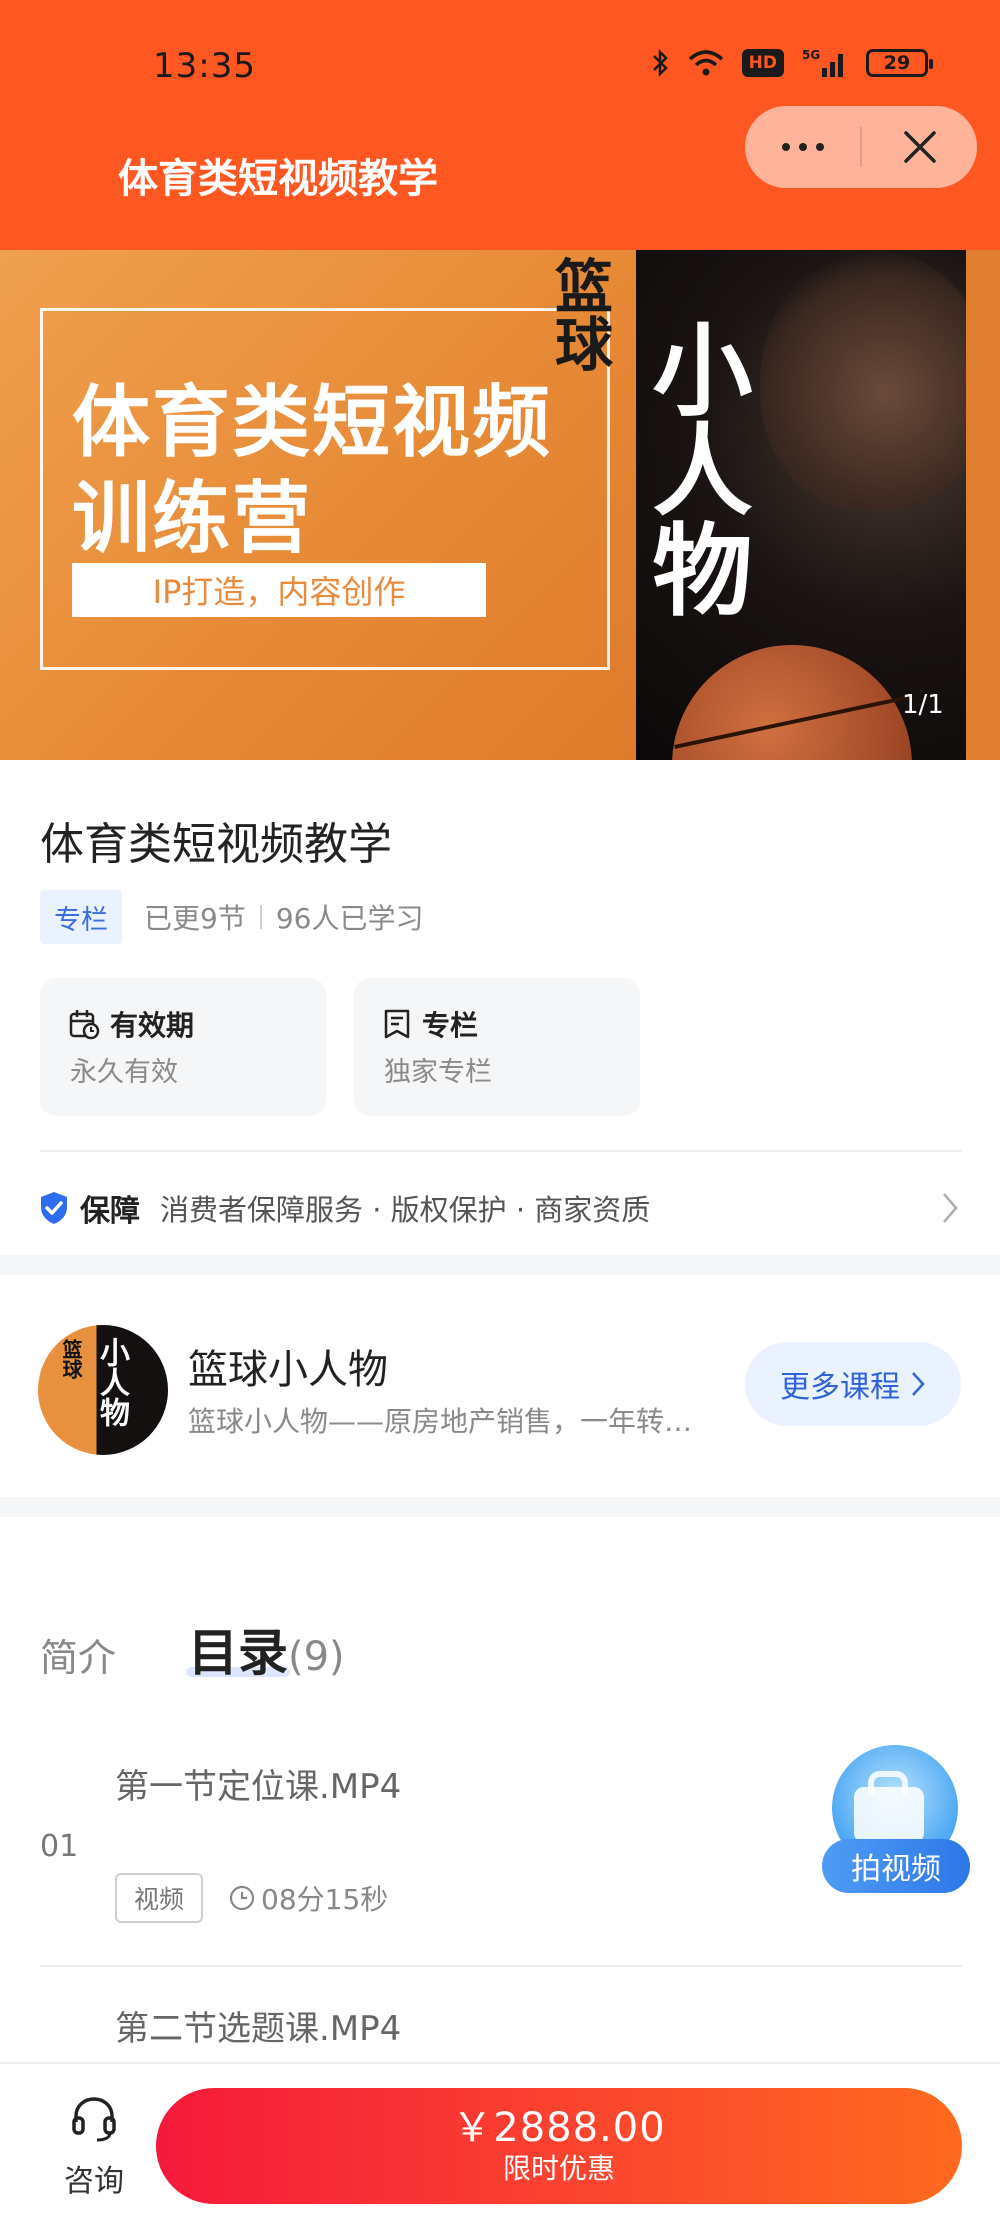 This screenshot has width=1000, height=2222. Describe the element at coordinates (660, 63) in the screenshot. I see `bluetooth-icon` at that location.